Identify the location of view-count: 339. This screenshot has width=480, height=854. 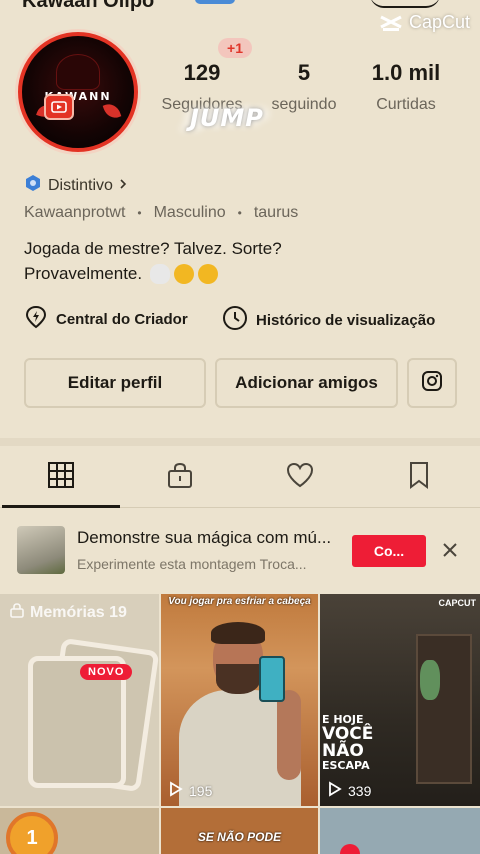
(349, 790).